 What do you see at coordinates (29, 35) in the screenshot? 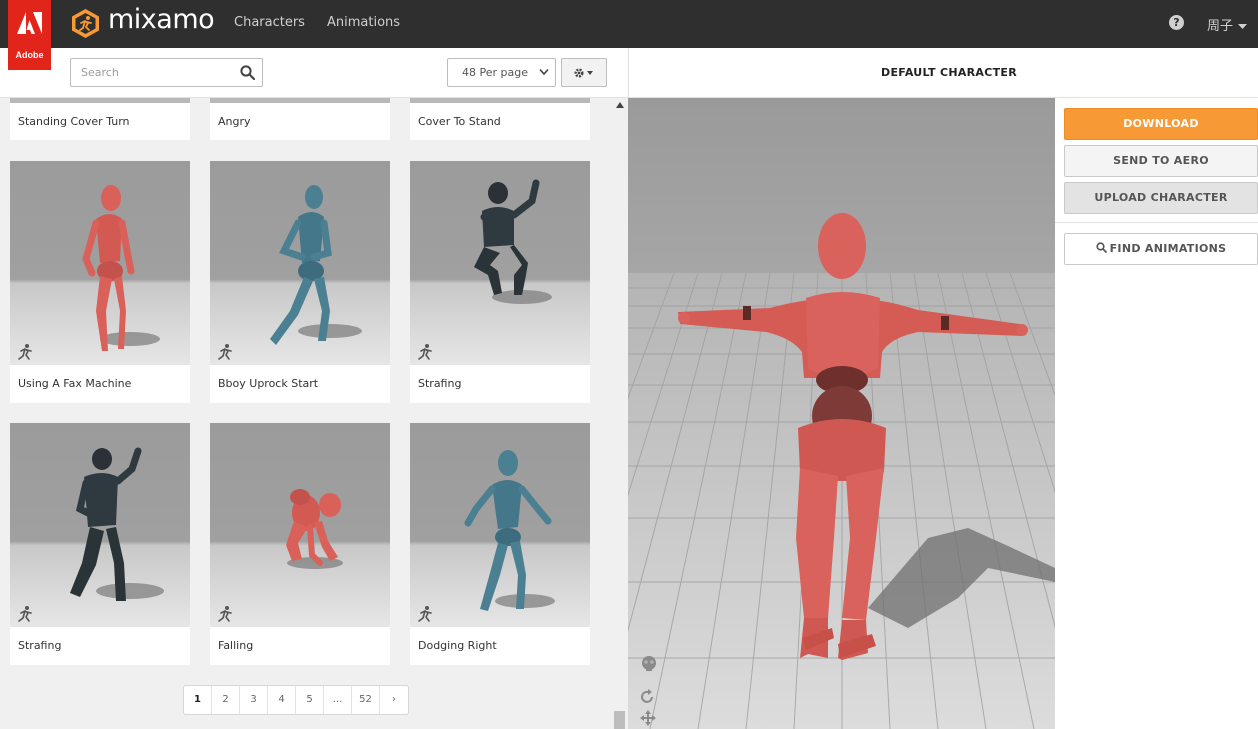
I see `adobe-logo: Adobe` at bounding box center [29, 35].